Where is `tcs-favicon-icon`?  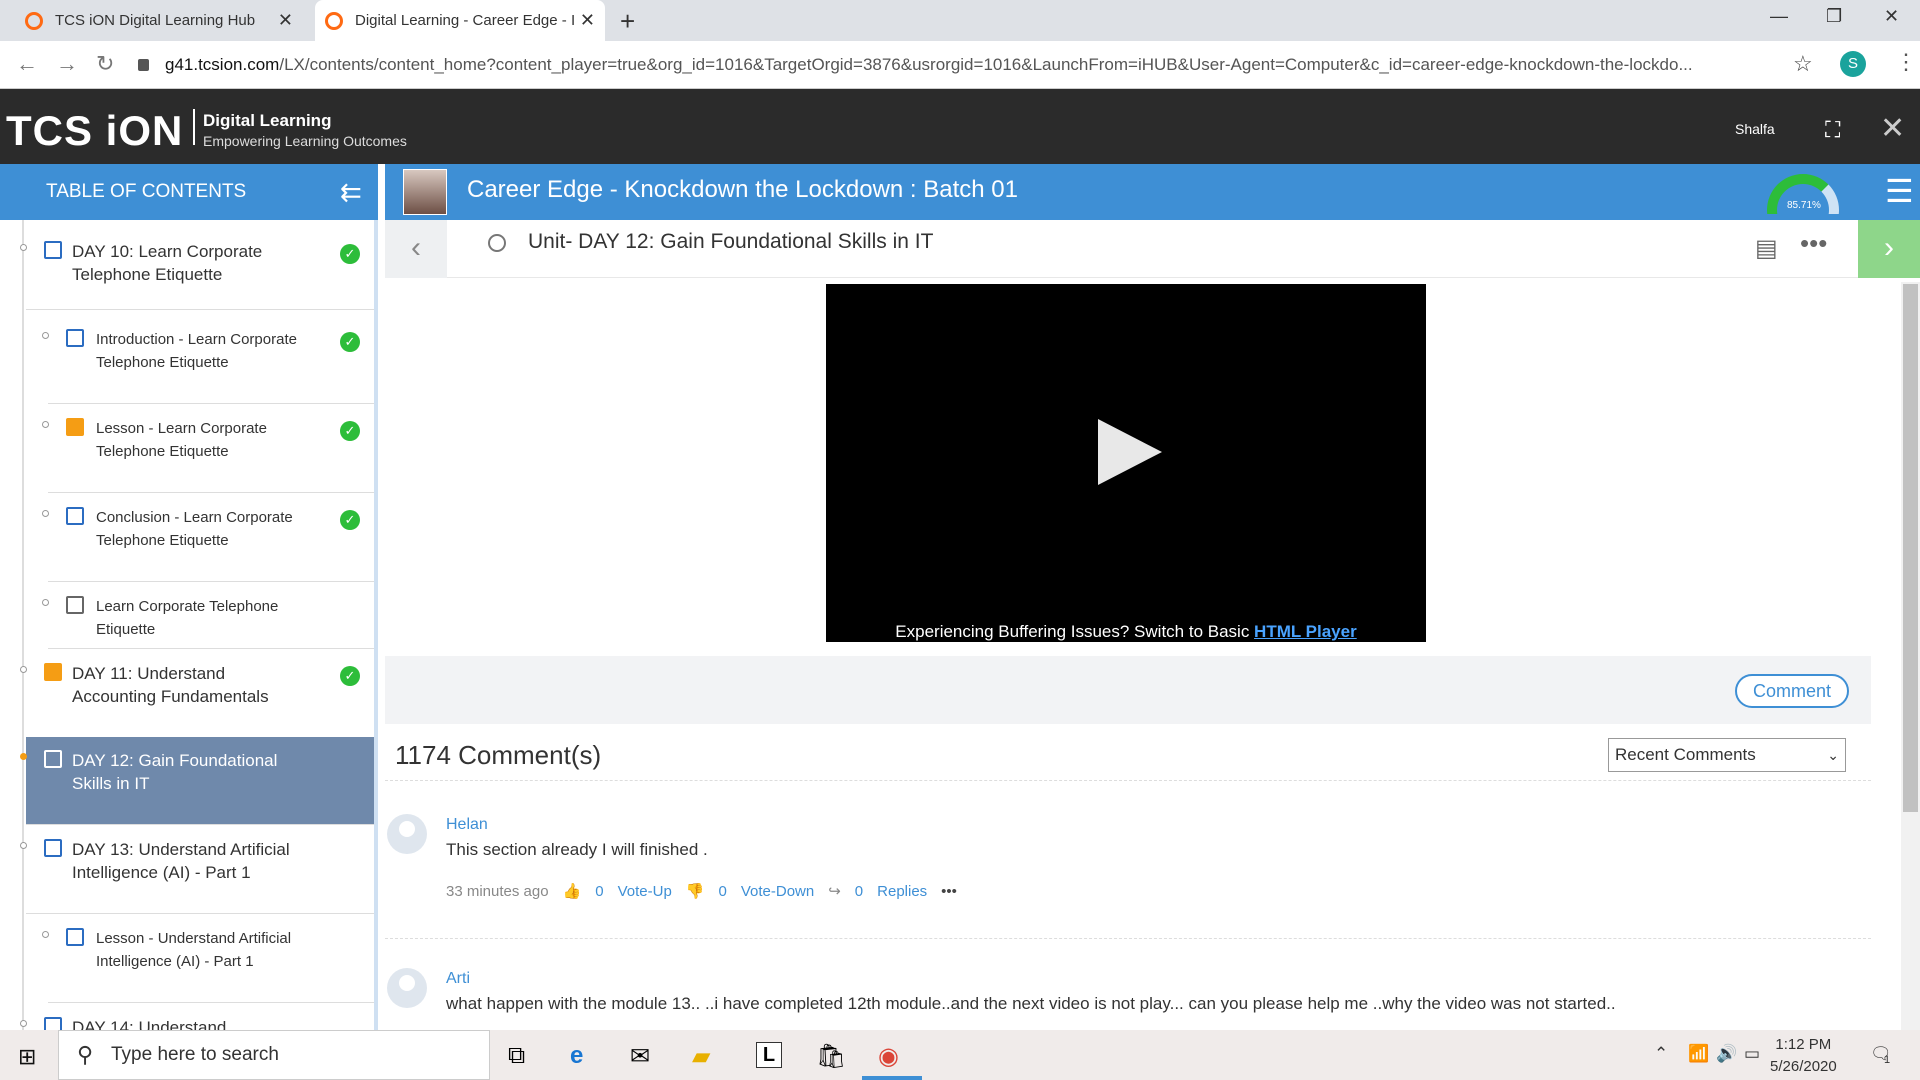 tcs-favicon-icon is located at coordinates (34, 20).